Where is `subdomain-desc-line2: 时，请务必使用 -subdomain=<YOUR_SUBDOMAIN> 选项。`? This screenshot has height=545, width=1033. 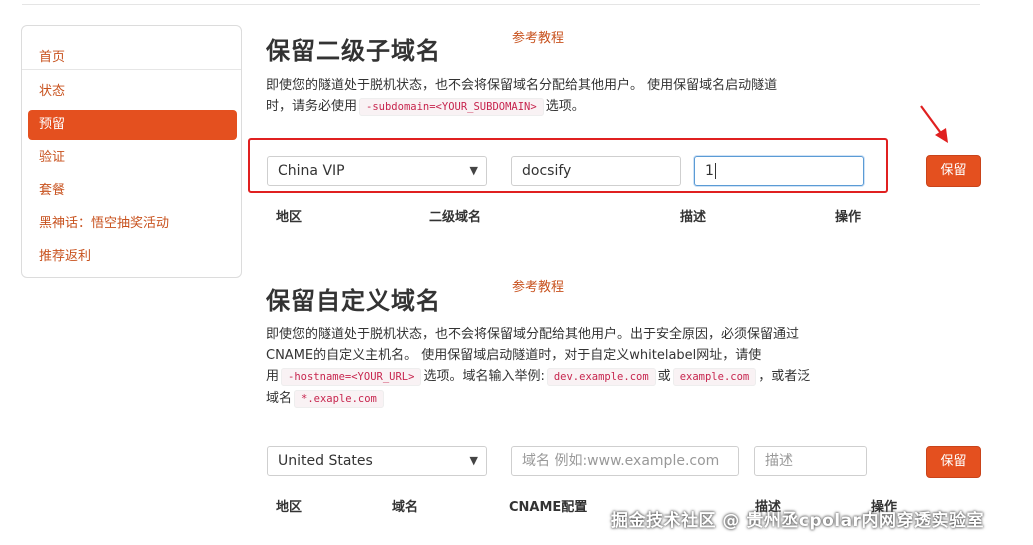
subdomain-desc-line2: 时，请务必使用 -subdomain=<YOUR_SUBDOMAIN> 选项。 is located at coordinates (425, 107).